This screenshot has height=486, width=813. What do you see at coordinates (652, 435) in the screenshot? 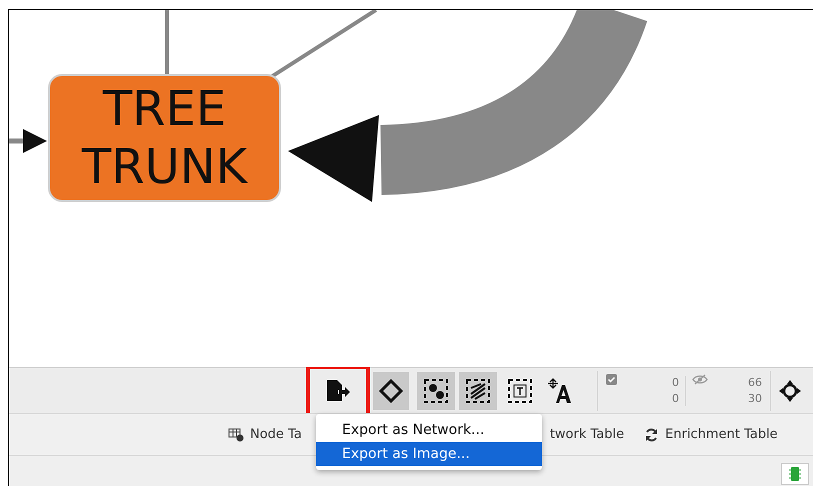
I see `refresh-icon` at bounding box center [652, 435].